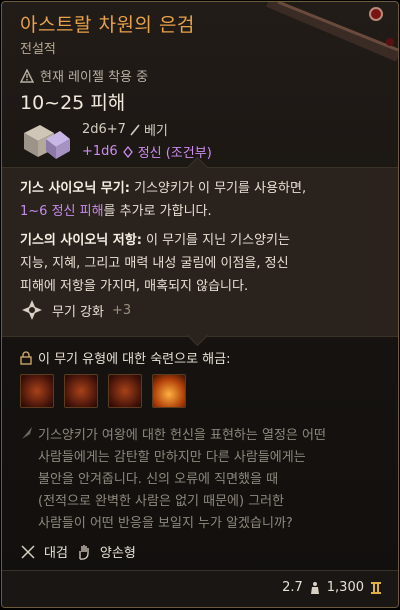 This screenshot has width=400, height=610. I want to click on psychic-type: 정신 (조건부), so click(174, 153).